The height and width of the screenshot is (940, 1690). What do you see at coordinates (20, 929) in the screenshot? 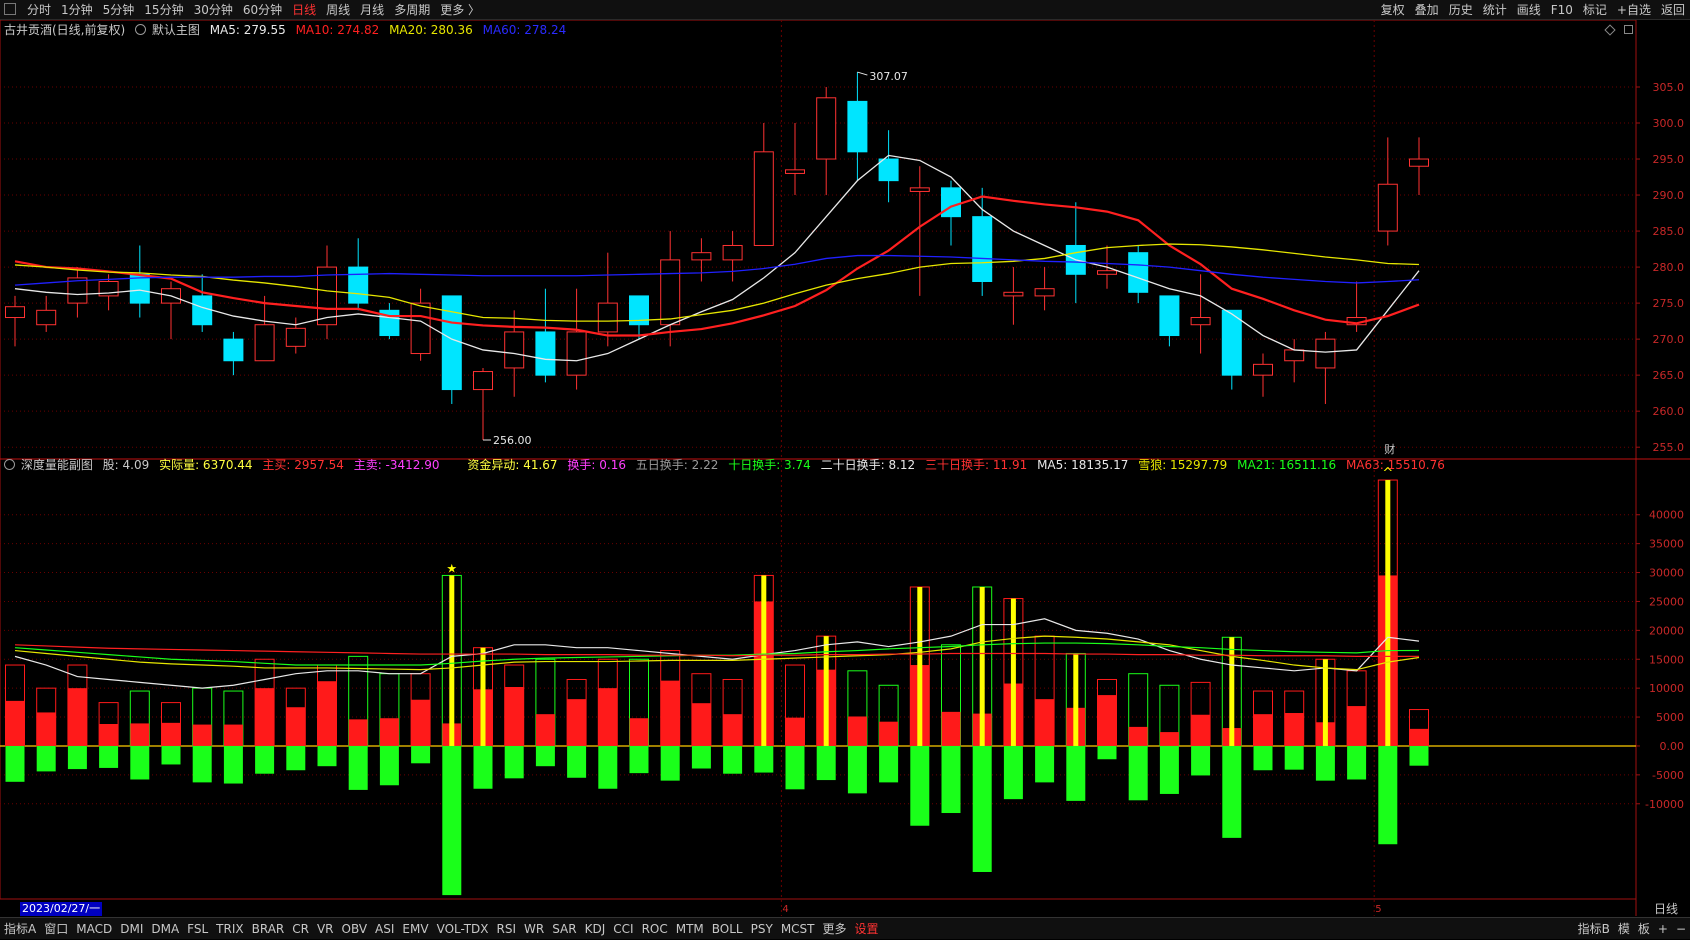
I see `indicator-tab-0: 指标A` at bounding box center [20, 929].